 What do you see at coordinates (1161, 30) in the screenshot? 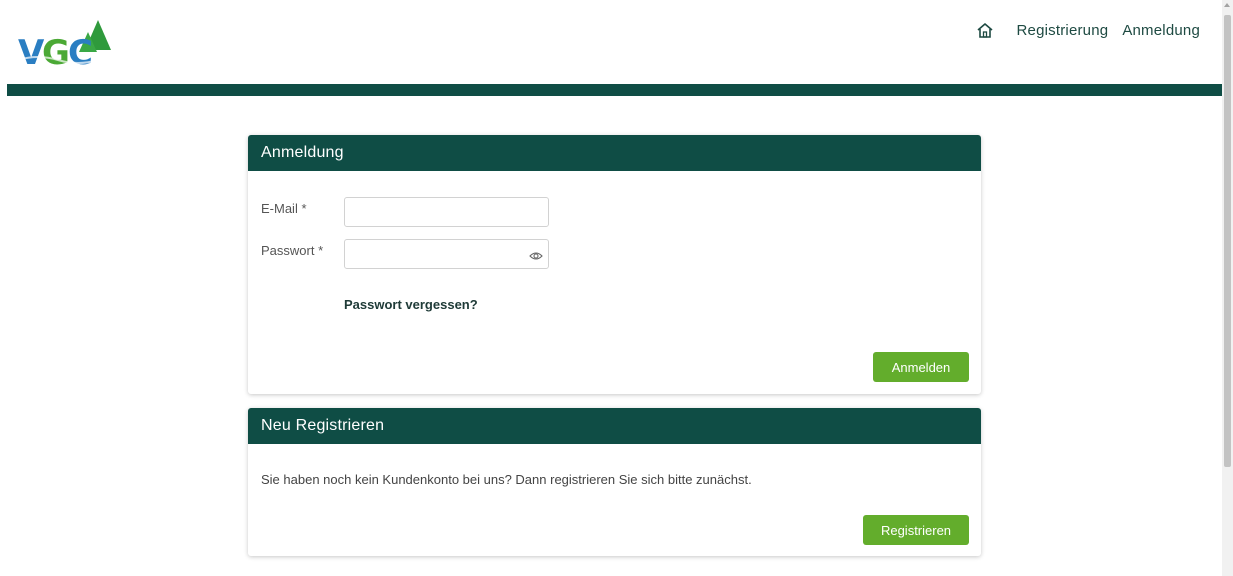
I see `nav-link-login: Anmeldung` at bounding box center [1161, 30].